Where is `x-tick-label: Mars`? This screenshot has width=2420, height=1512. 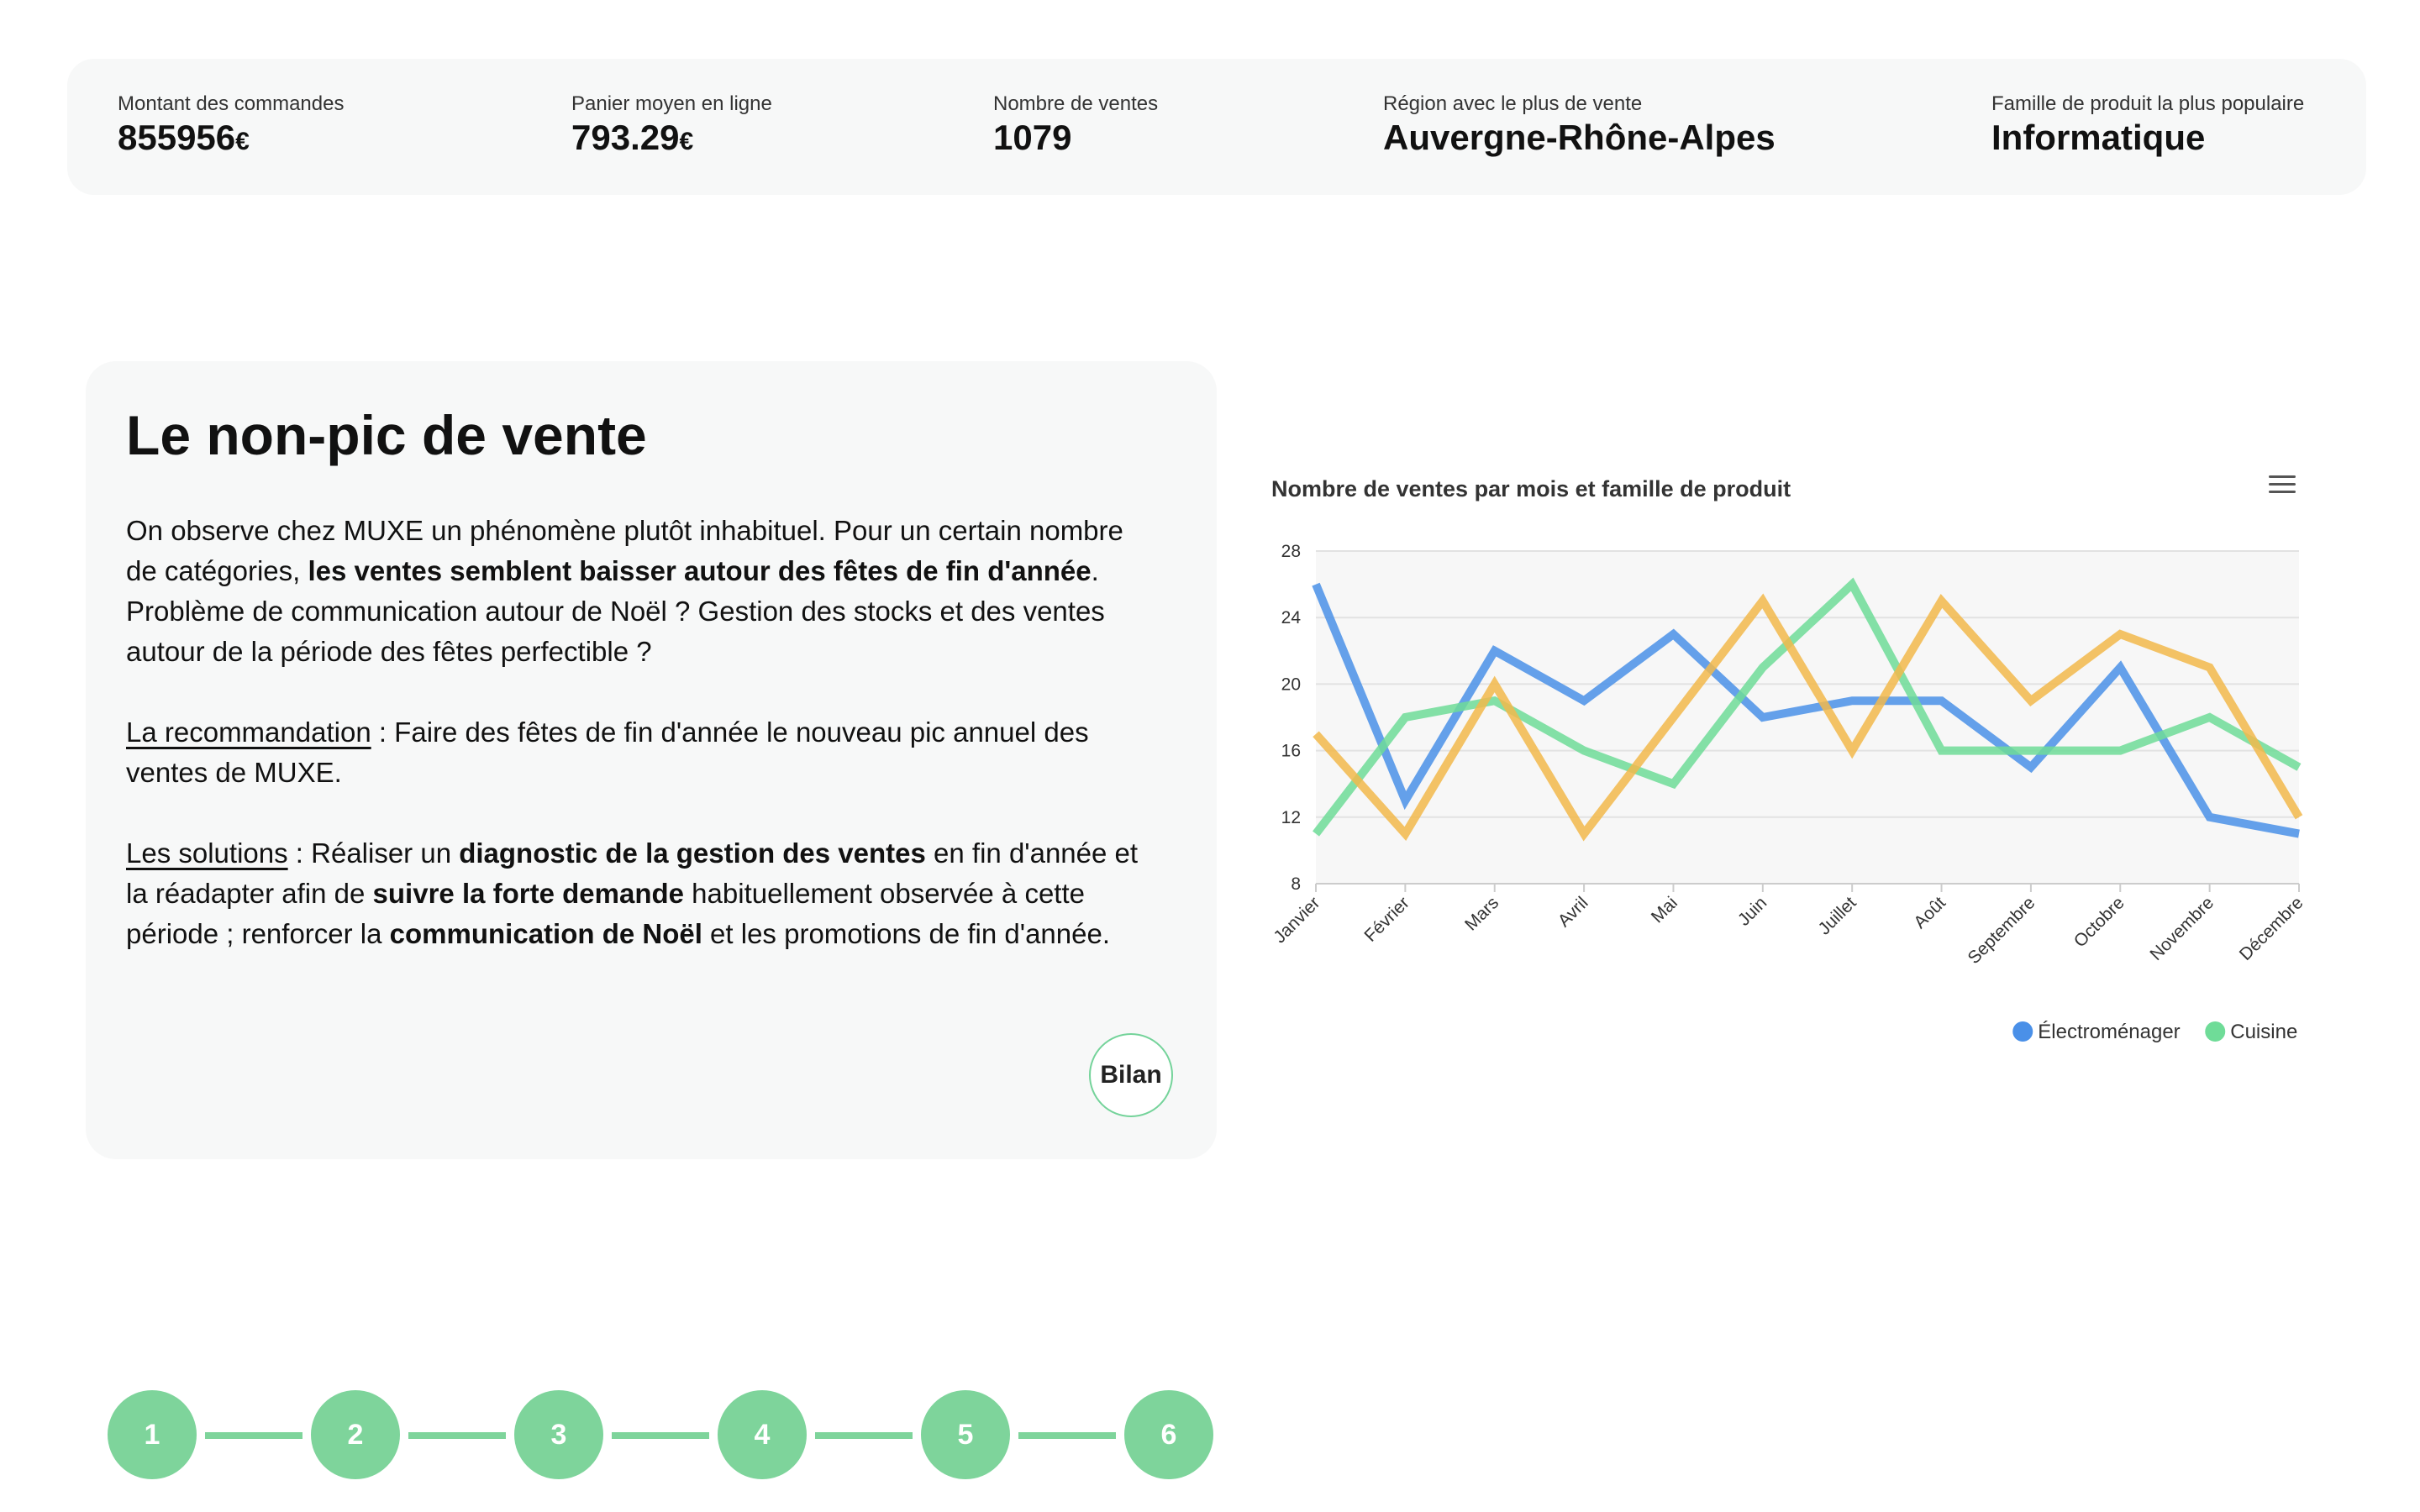
x-tick-label: Mars is located at coordinates (1481, 913).